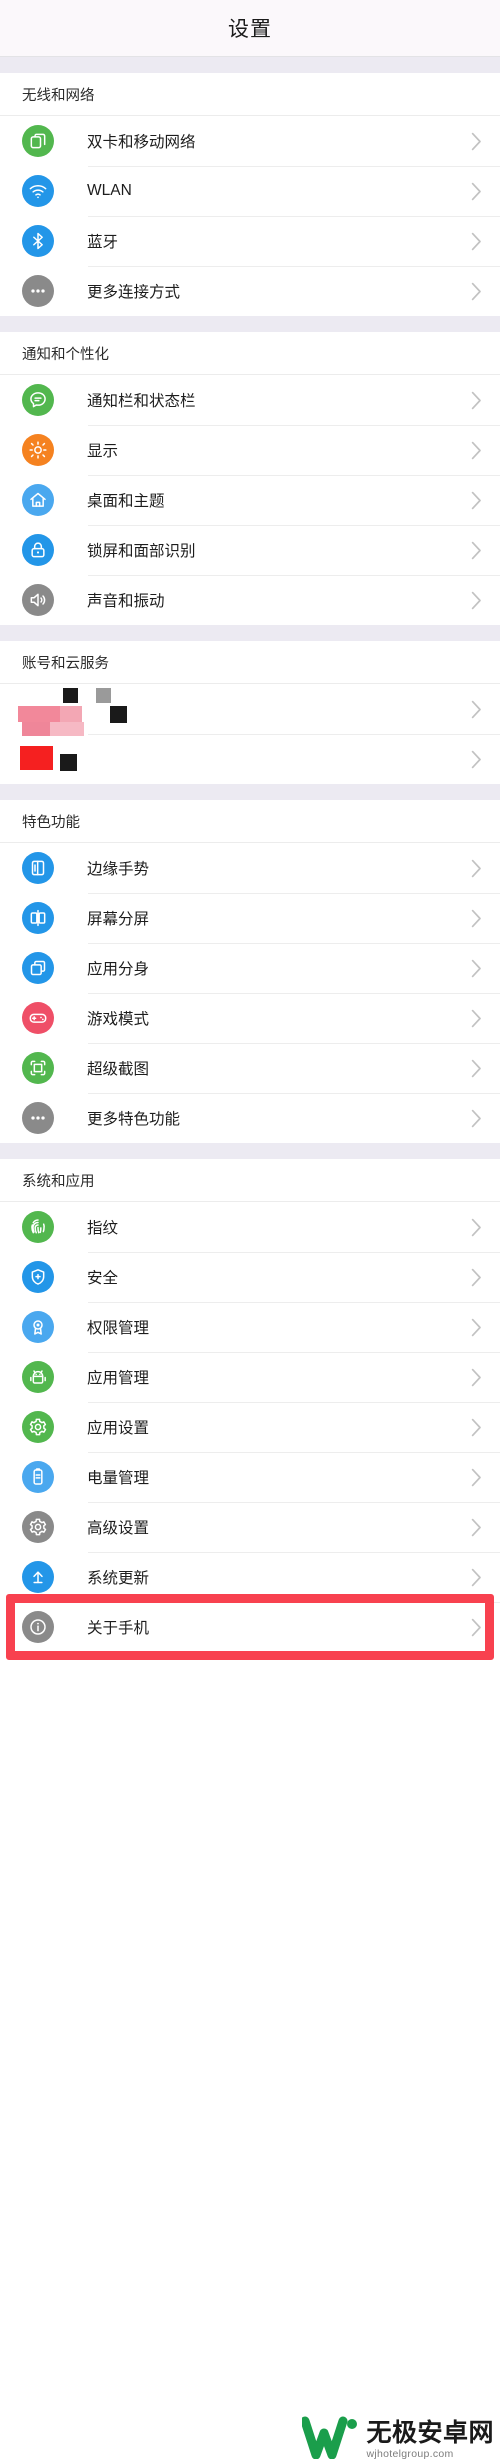  What do you see at coordinates (250, 400) in the screenshot?
I see `settings-row-通知栏和状态栏: 通知栏和状态栏` at bounding box center [250, 400].